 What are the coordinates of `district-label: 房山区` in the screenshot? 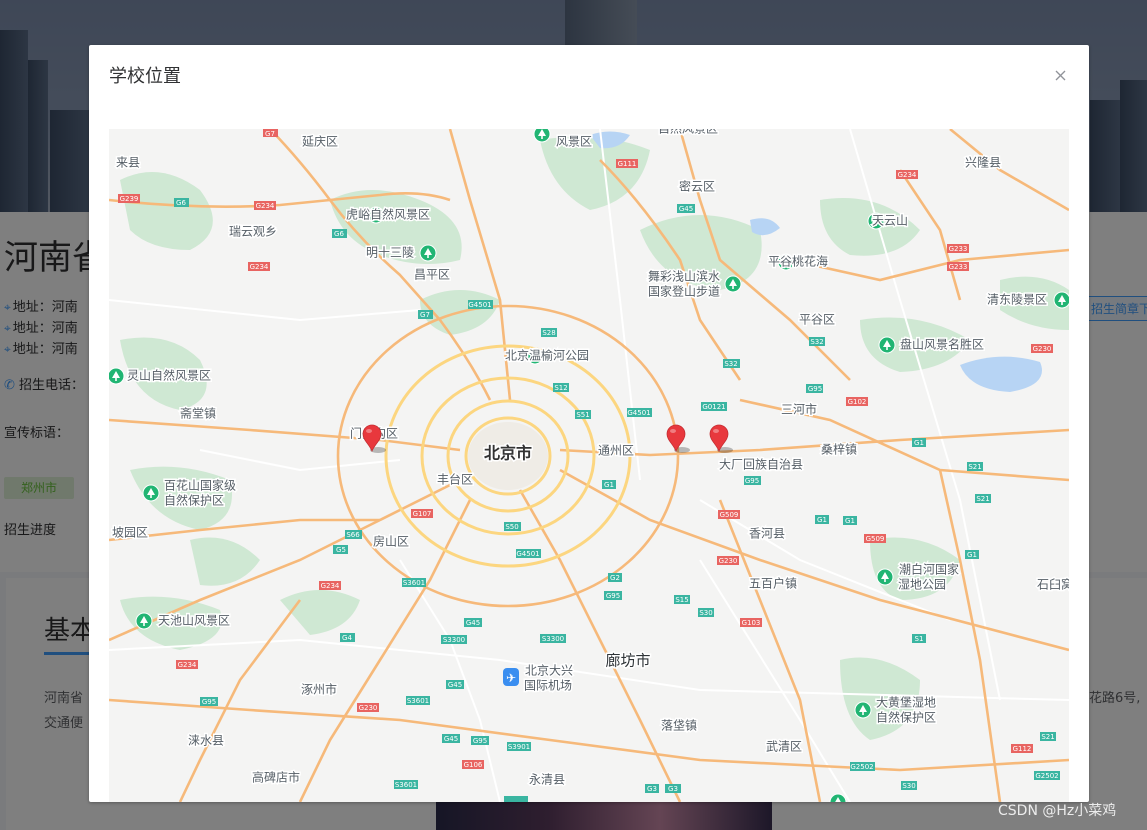 It's located at (391, 541).